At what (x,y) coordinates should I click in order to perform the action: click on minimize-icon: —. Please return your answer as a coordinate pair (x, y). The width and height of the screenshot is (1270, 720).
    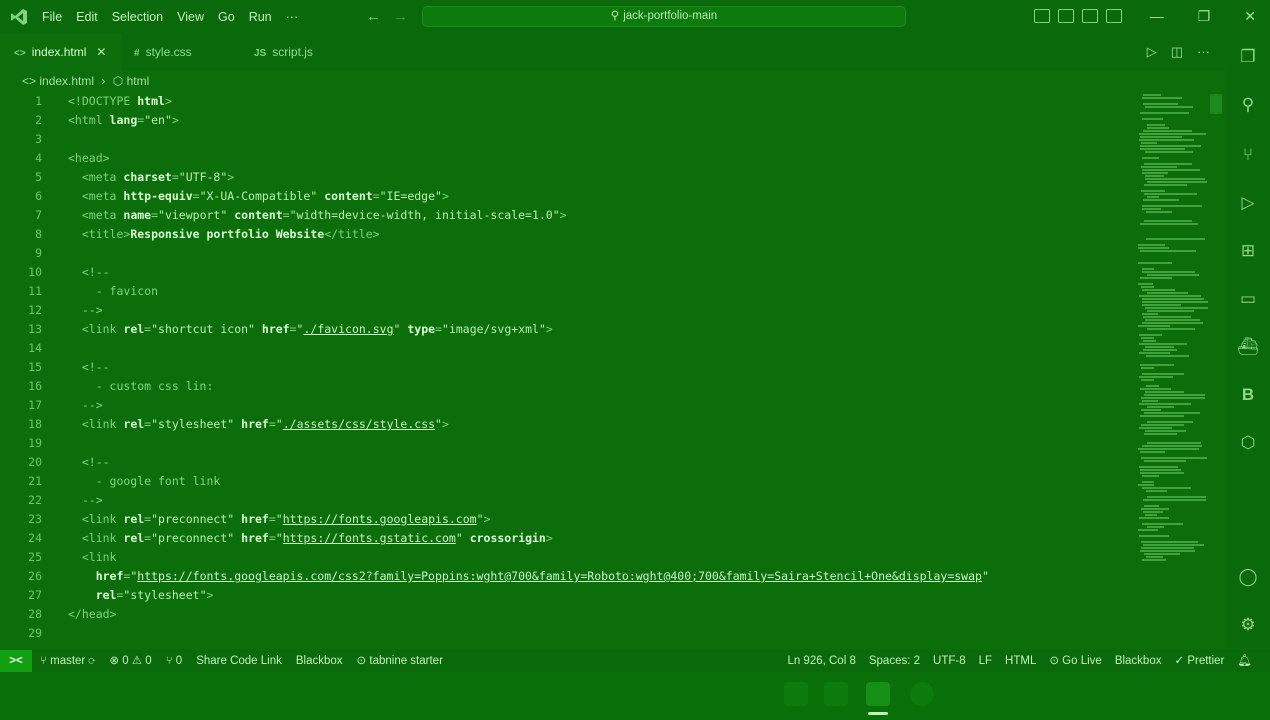
    Looking at the image, I should click on (1157, 16).